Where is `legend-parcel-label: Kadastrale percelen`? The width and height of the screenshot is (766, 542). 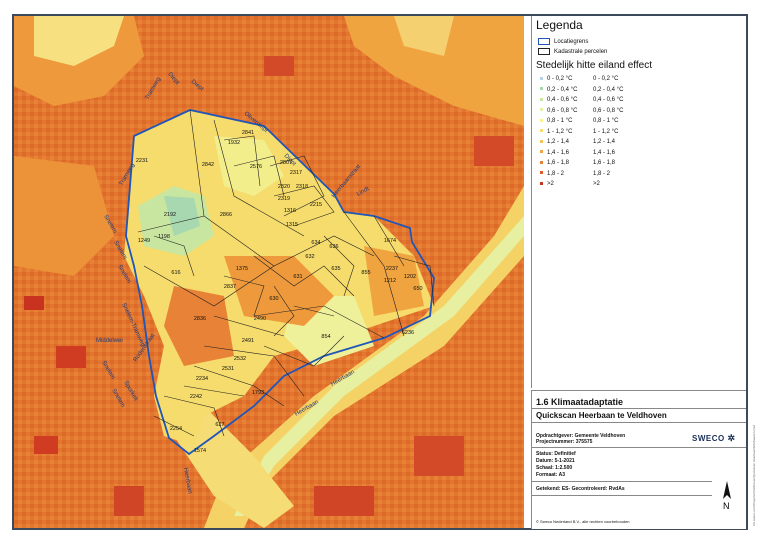
legend-parcel-label: Kadastrale percelen is located at coordinates (581, 51).